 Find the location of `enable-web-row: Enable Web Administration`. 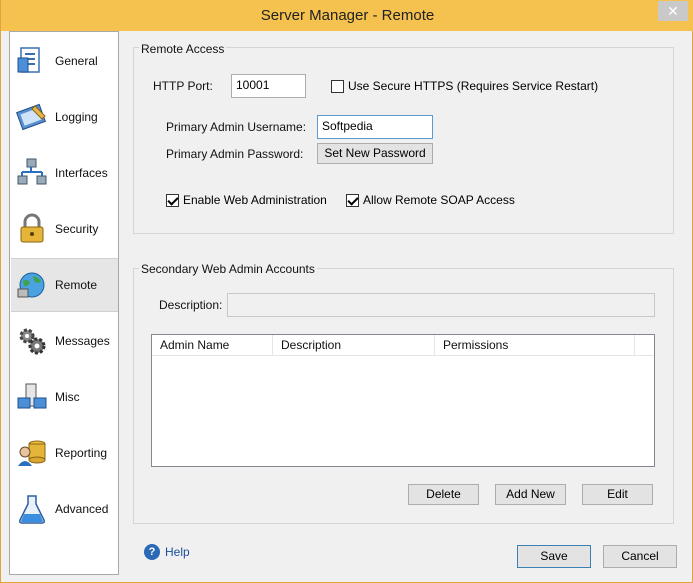

enable-web-row: Enable Web Administration is located at coordinates (246, 200).